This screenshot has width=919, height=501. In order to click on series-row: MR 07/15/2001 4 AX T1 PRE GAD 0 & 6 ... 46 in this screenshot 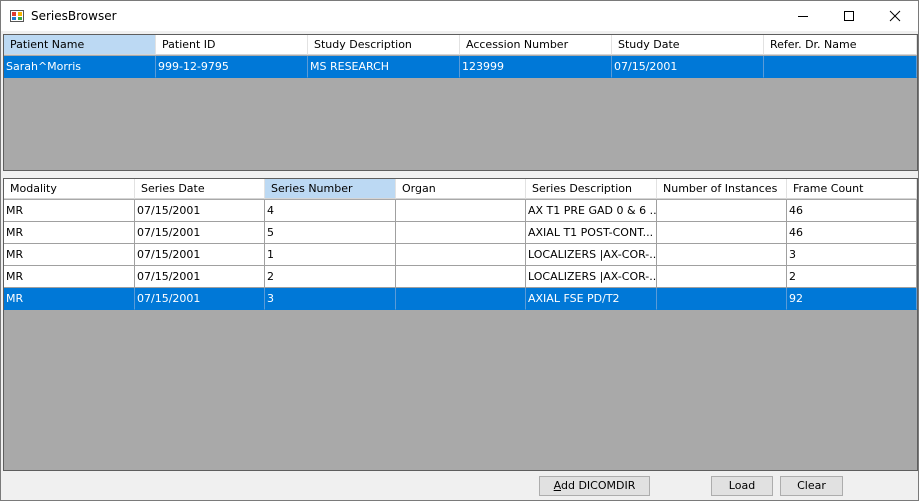, I will do `click(460, 211)`.